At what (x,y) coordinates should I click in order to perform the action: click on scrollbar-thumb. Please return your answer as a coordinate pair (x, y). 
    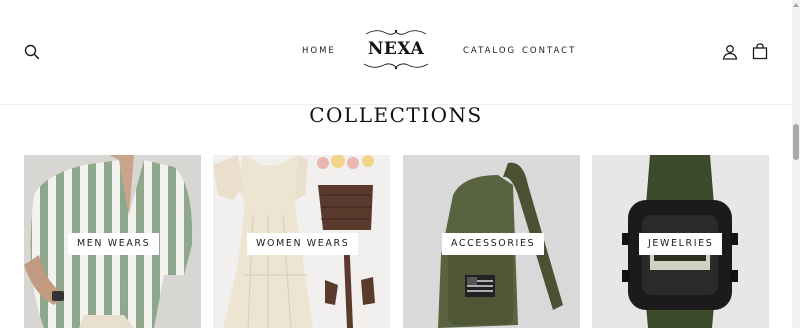
    Looking at the image, I should click on (796, 142).